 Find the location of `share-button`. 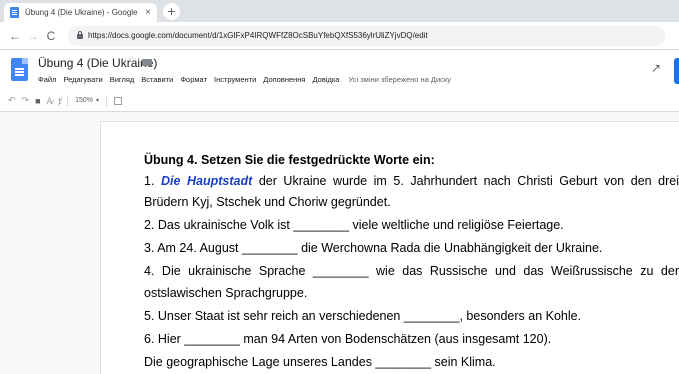

share-button is located at coordinates (676, 71).